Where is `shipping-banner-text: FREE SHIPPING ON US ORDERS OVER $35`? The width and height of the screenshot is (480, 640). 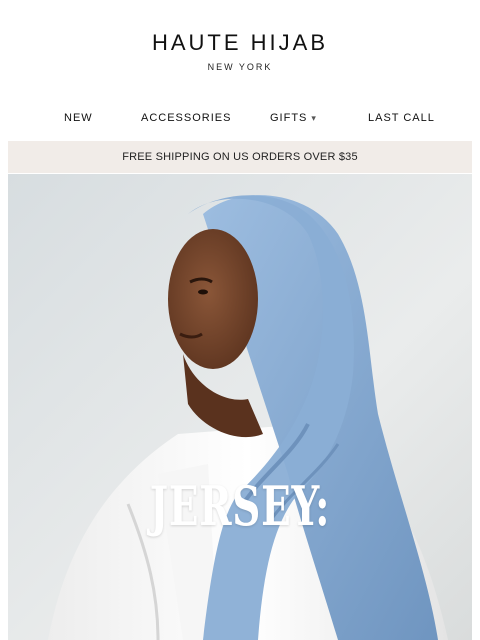 shipping-banner-text: FREE SHIPPING ON US ORDERS OVER $35 is located at coordinates (240, 157).